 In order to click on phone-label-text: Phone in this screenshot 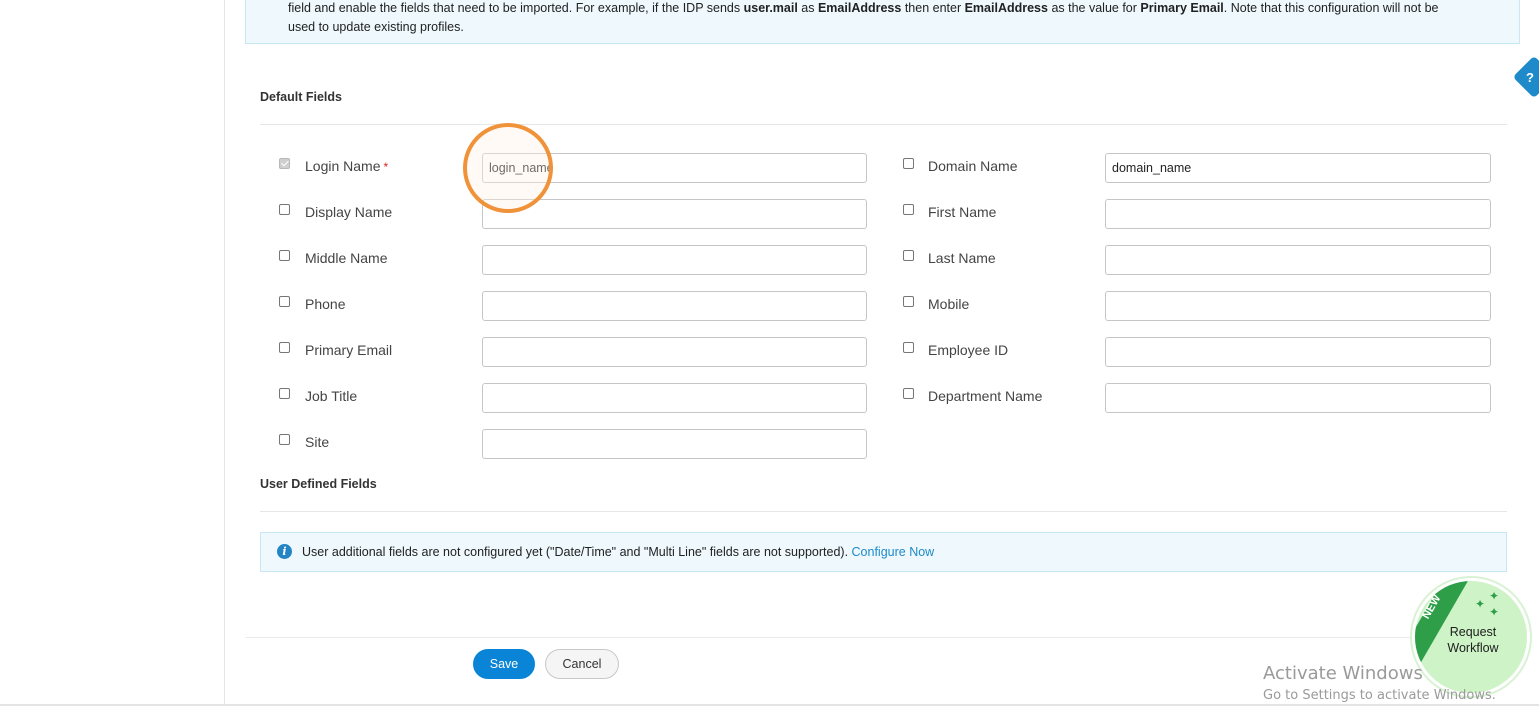, I will do `click(325, 304)`.